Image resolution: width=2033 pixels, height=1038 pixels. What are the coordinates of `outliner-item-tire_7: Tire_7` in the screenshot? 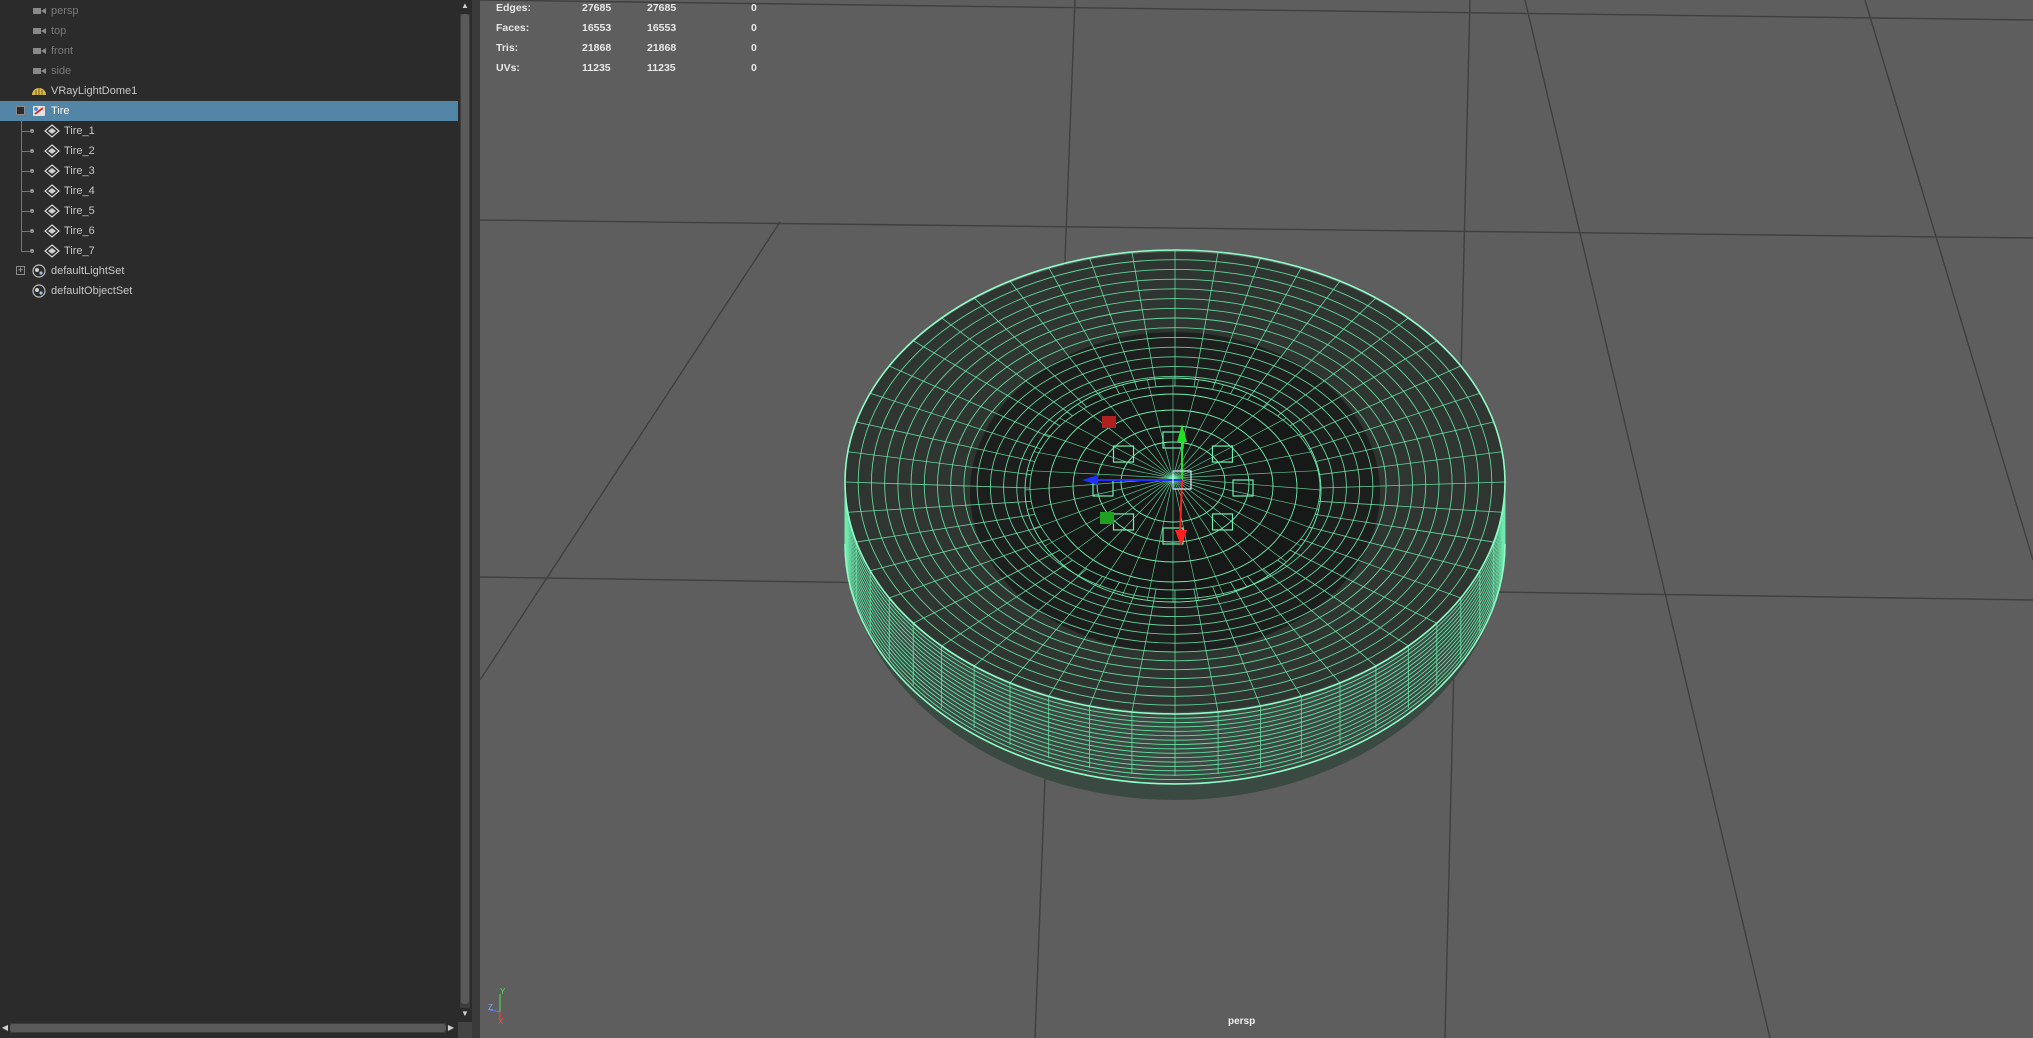 It's located at (229, 251).